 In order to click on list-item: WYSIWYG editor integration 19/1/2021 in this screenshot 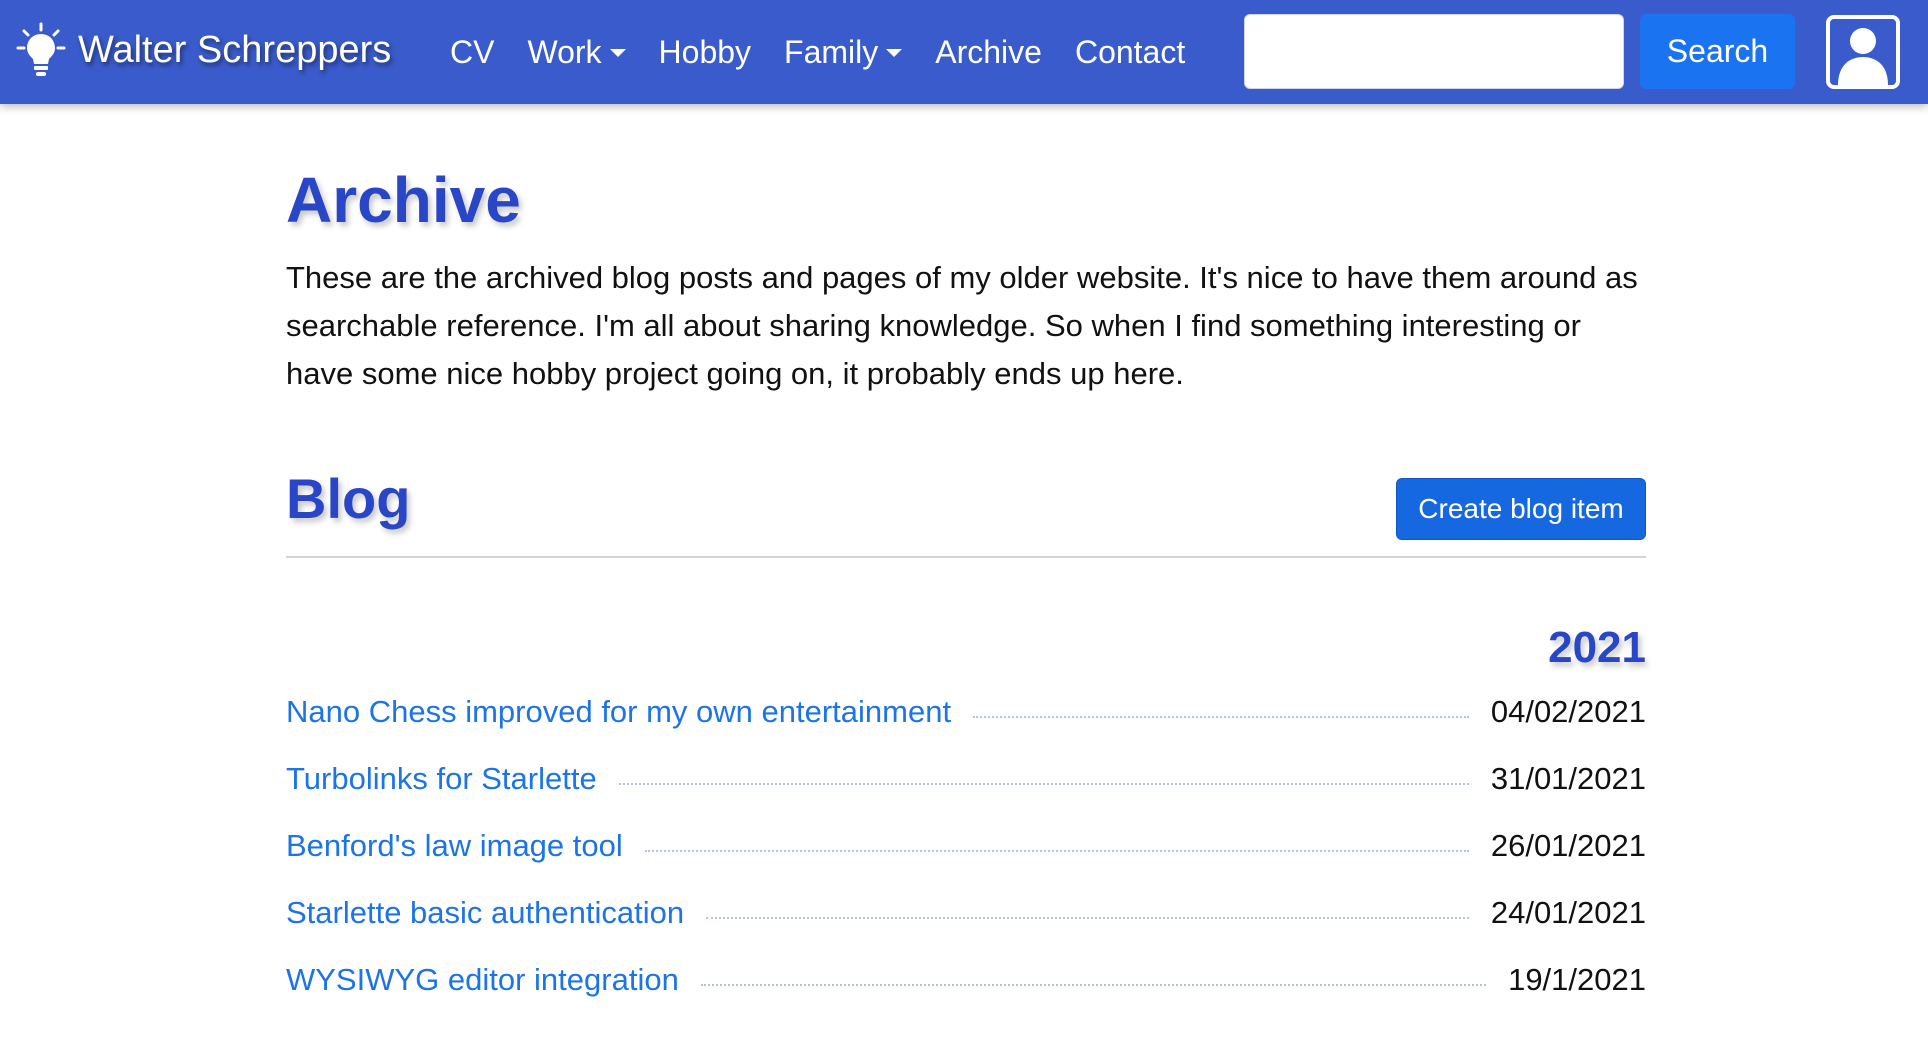, I will do `click(966, 979)`.